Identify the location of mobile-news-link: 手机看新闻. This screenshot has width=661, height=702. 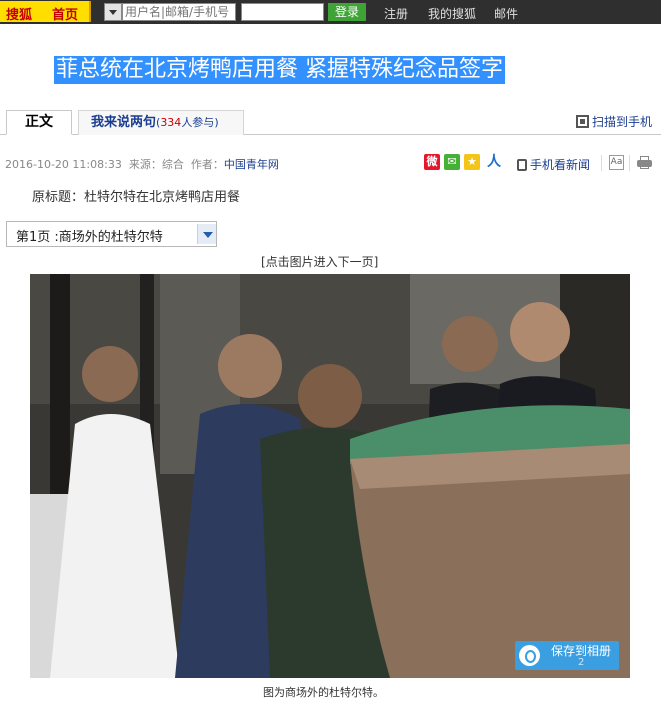
(553, 164).